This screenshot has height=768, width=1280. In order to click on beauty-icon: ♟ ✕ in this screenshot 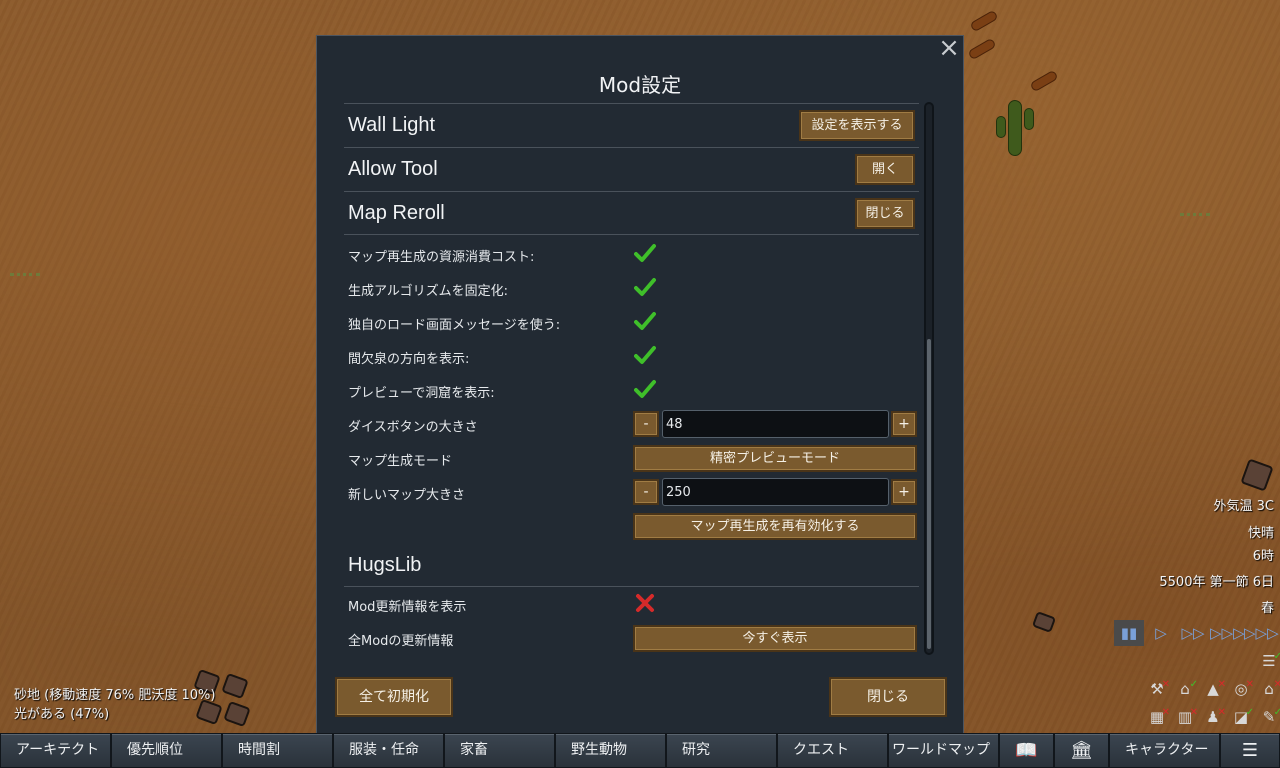, I will do `click(1214, 717)`.